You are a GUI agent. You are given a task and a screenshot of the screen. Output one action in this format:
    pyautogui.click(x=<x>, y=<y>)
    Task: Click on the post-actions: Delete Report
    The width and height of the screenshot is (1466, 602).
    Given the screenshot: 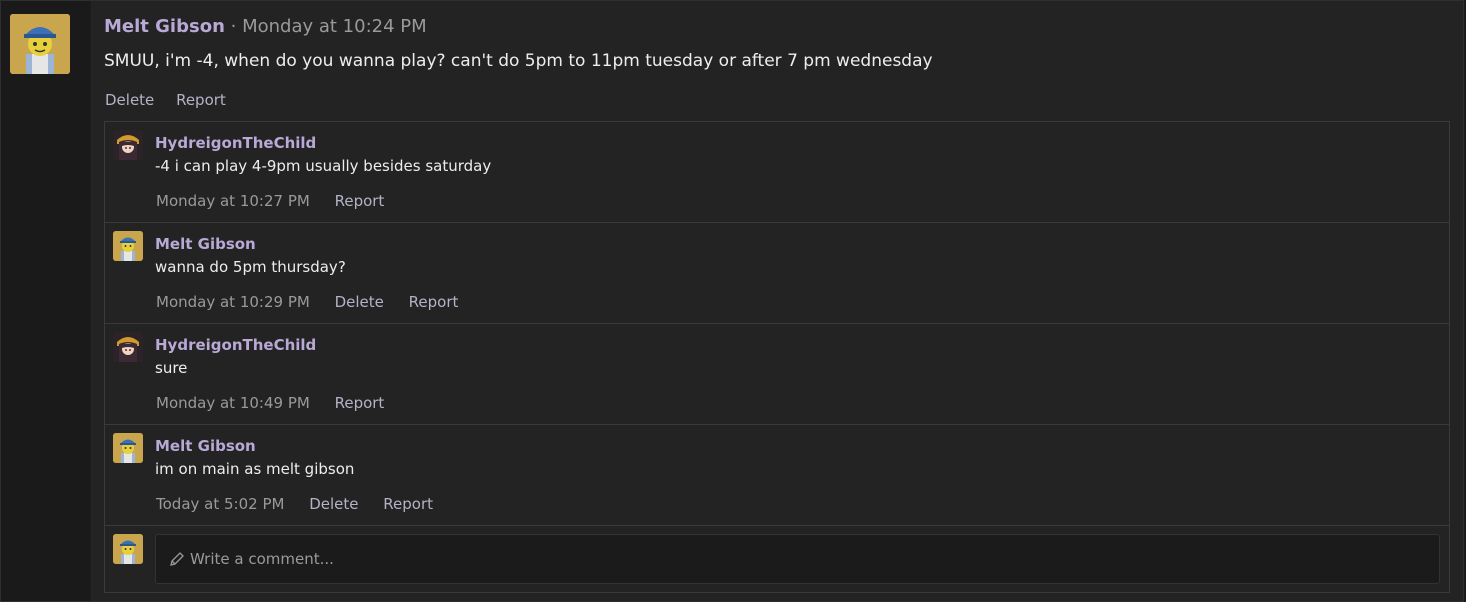 What is the action you would take?
    pyautogui.click(x=174, y=100)
    